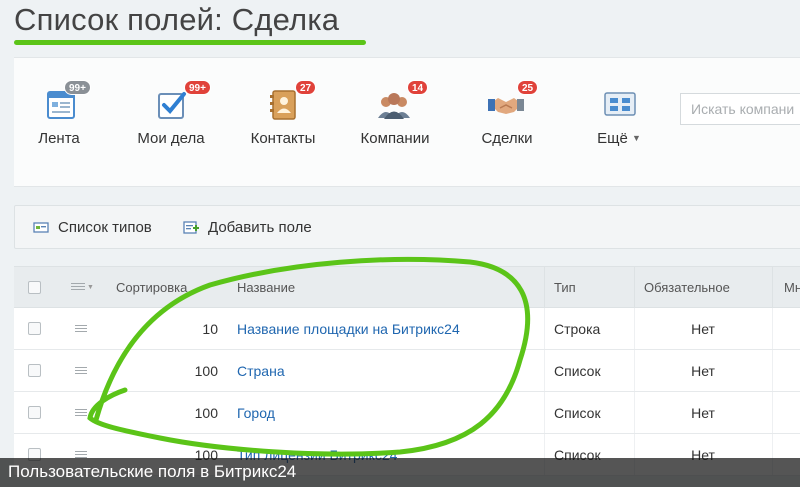 This screenshot has height=487, width=800. What do you see at coordinates (740, 109) in the screenshot?
I see `search-input` at bounding box center [740, 109].